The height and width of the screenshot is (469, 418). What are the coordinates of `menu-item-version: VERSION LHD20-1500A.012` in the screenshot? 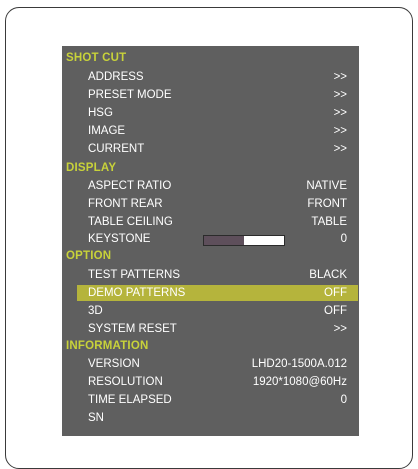 It's located at (210, 364).